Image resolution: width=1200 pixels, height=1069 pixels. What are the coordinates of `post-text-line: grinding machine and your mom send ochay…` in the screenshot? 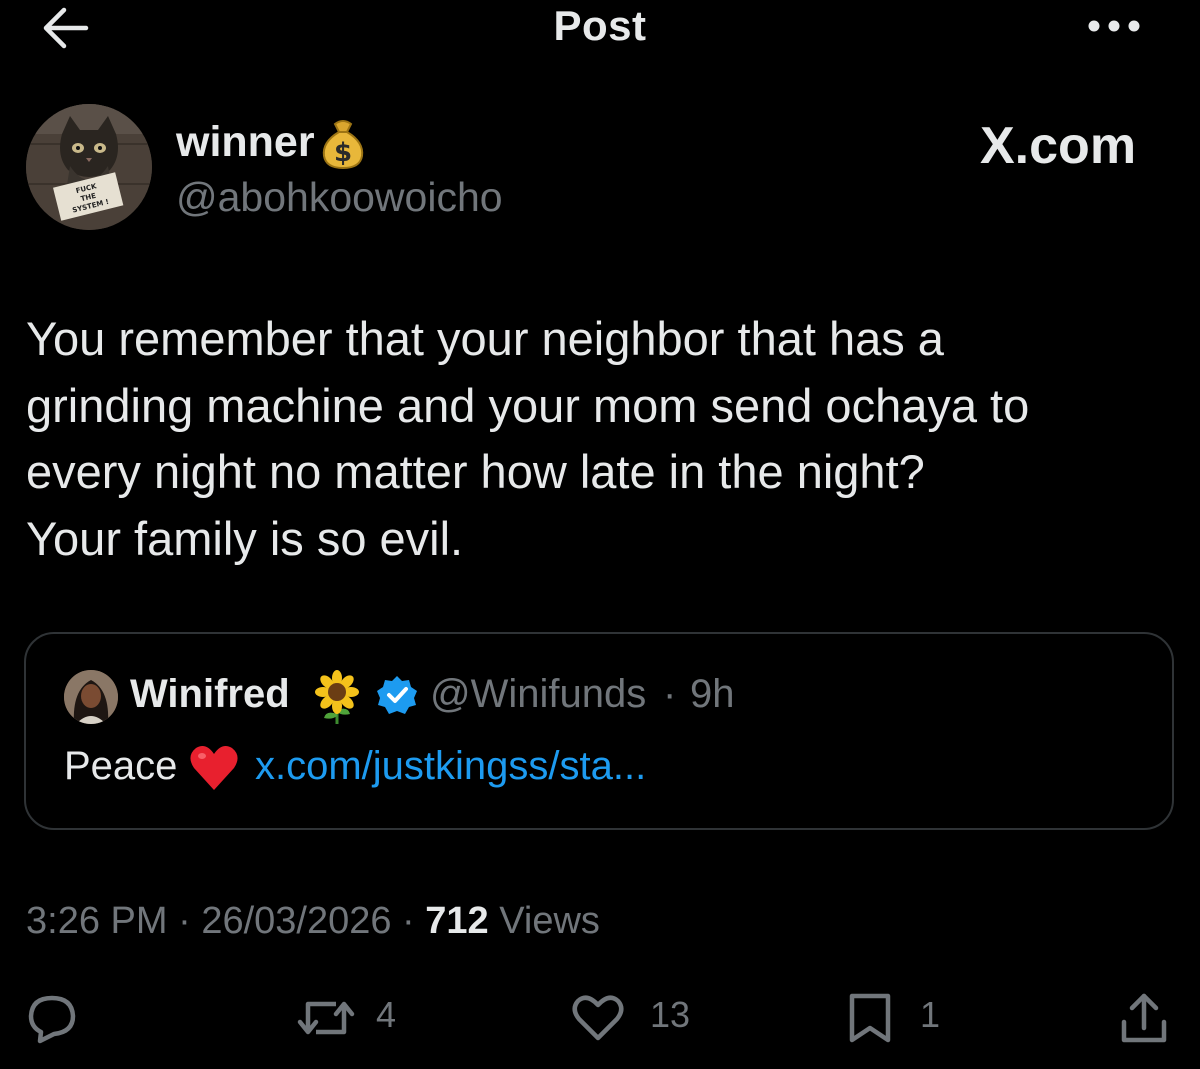 It's located at (528, 405).